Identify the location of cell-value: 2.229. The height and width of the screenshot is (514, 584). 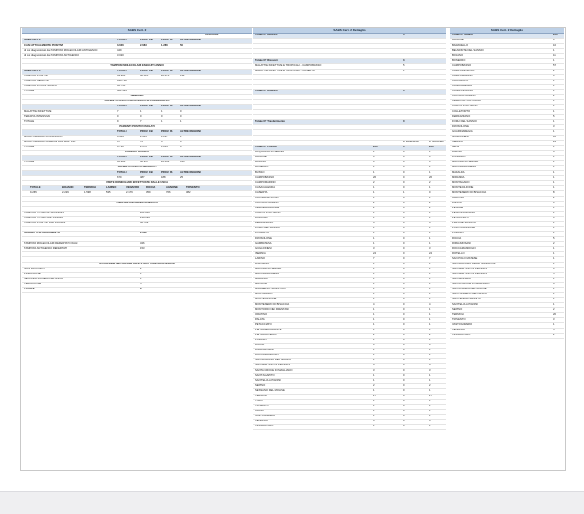
(65, 192).